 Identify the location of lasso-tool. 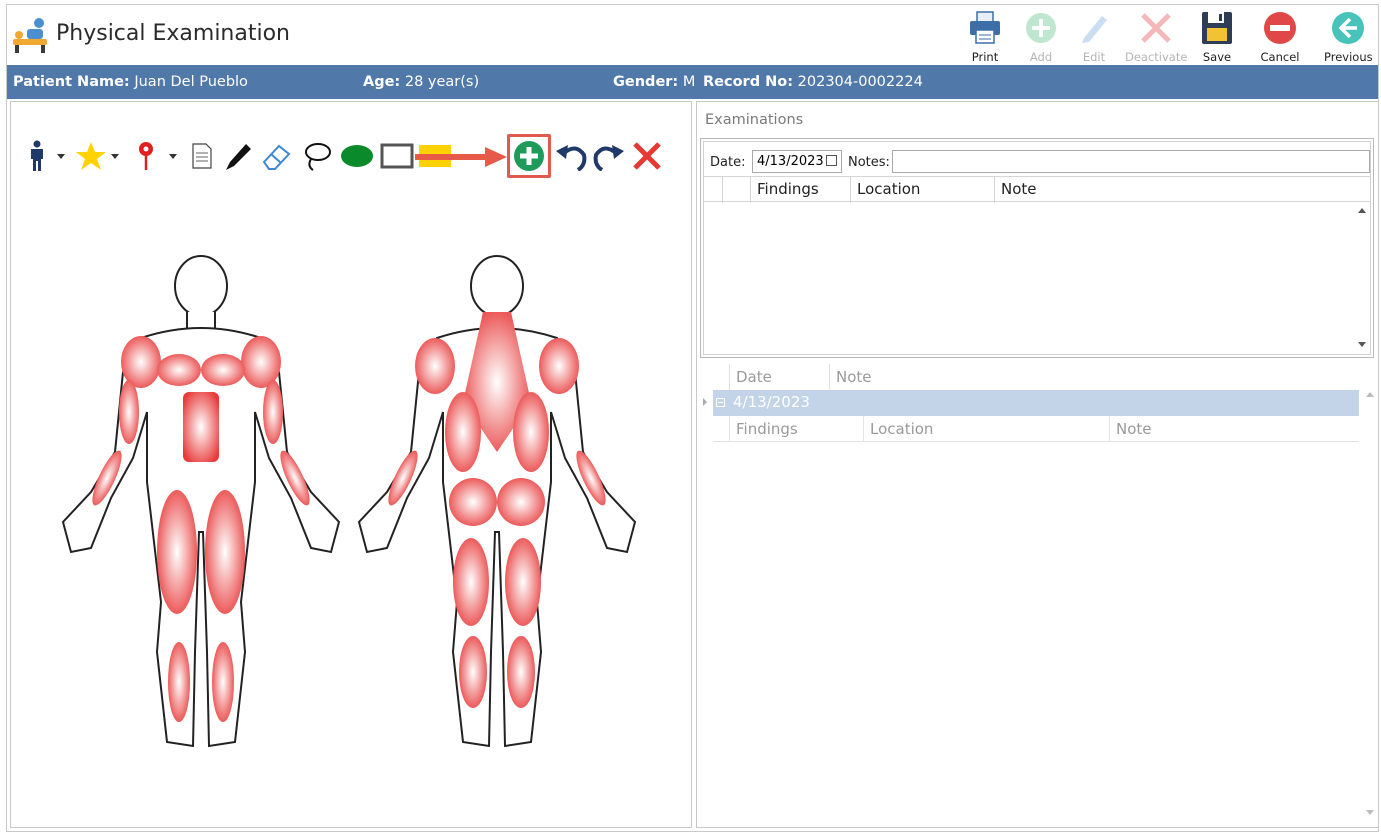
(317, 156).